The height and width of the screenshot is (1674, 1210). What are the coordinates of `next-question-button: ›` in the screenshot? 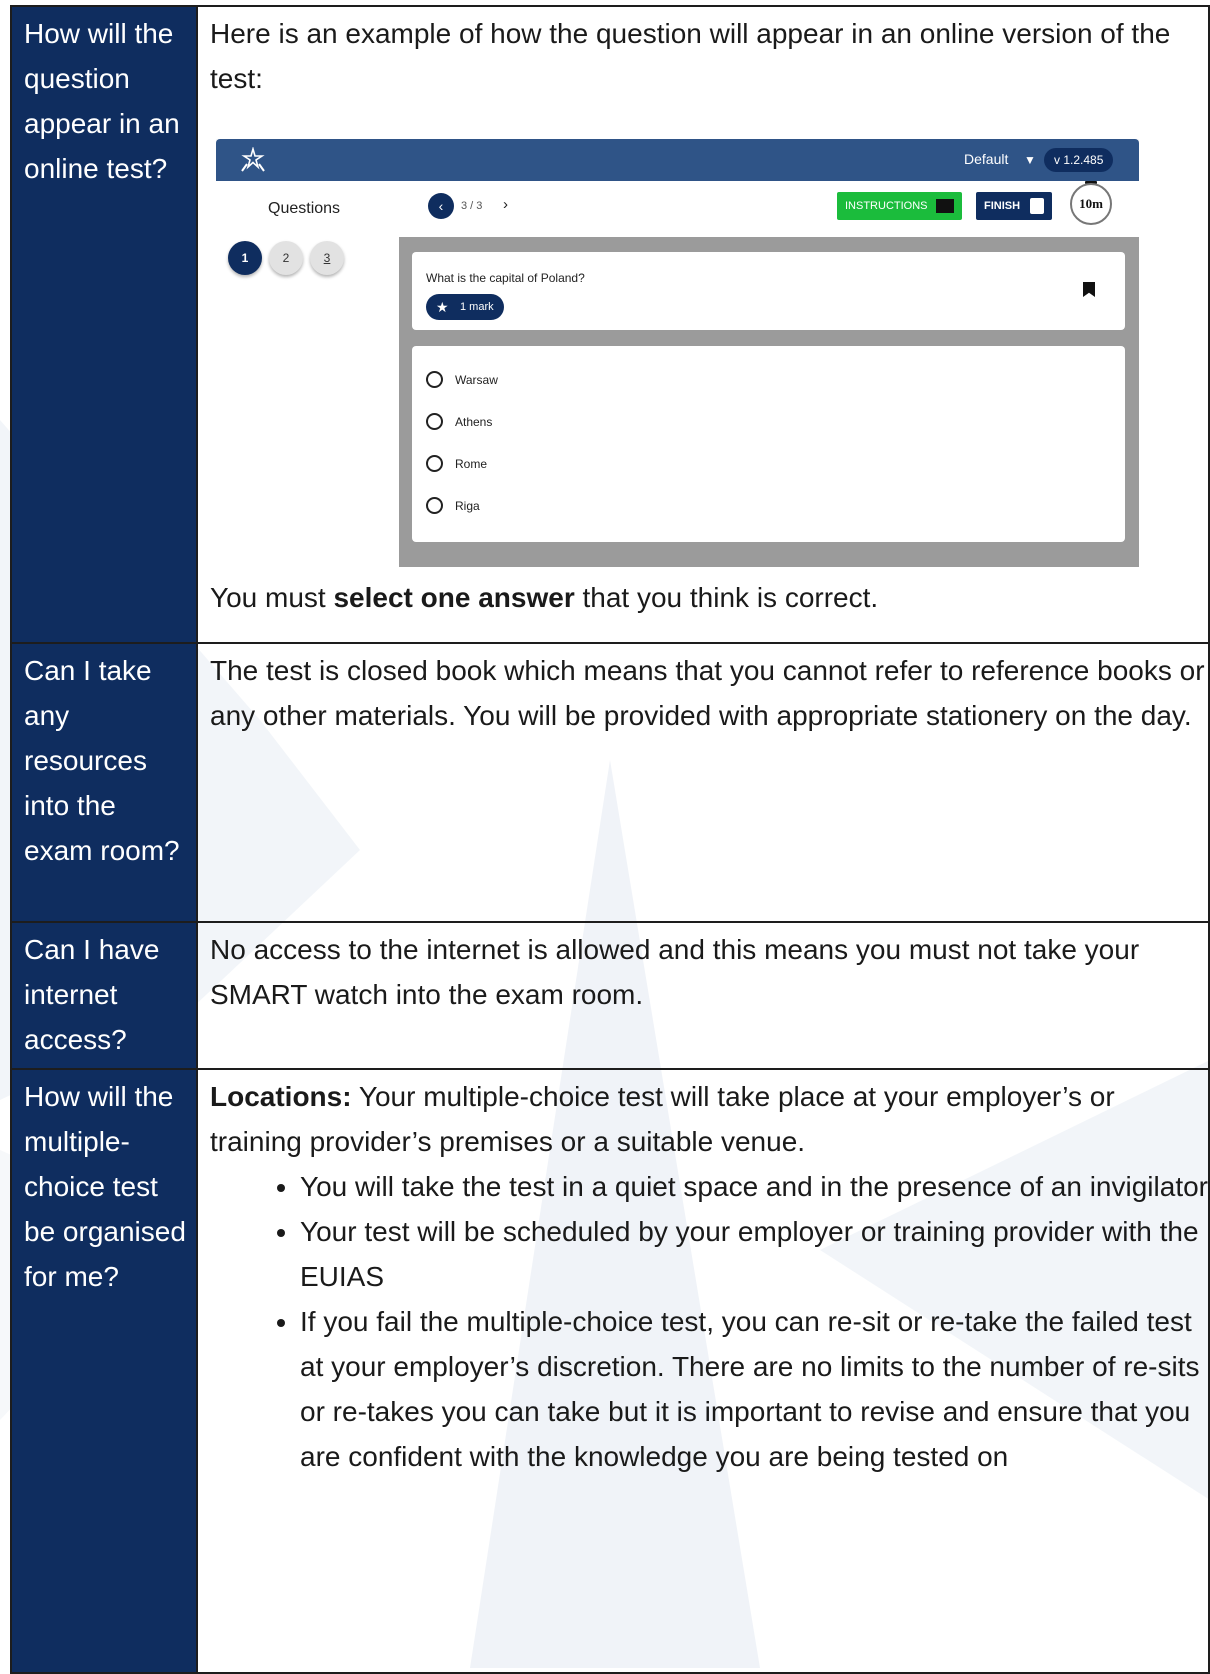 It's located at (505, 205).